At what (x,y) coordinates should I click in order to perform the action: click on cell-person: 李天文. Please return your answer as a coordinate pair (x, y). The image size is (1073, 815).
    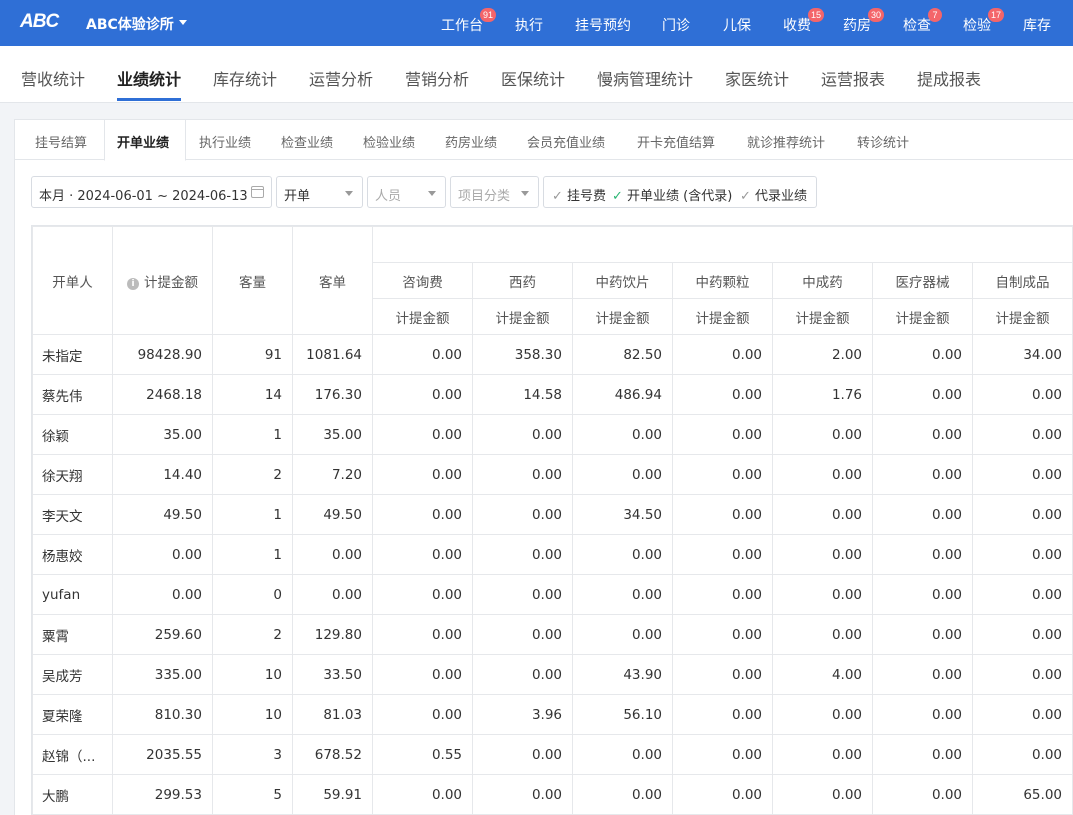
    Looking at the image, I should click on (72, 514).